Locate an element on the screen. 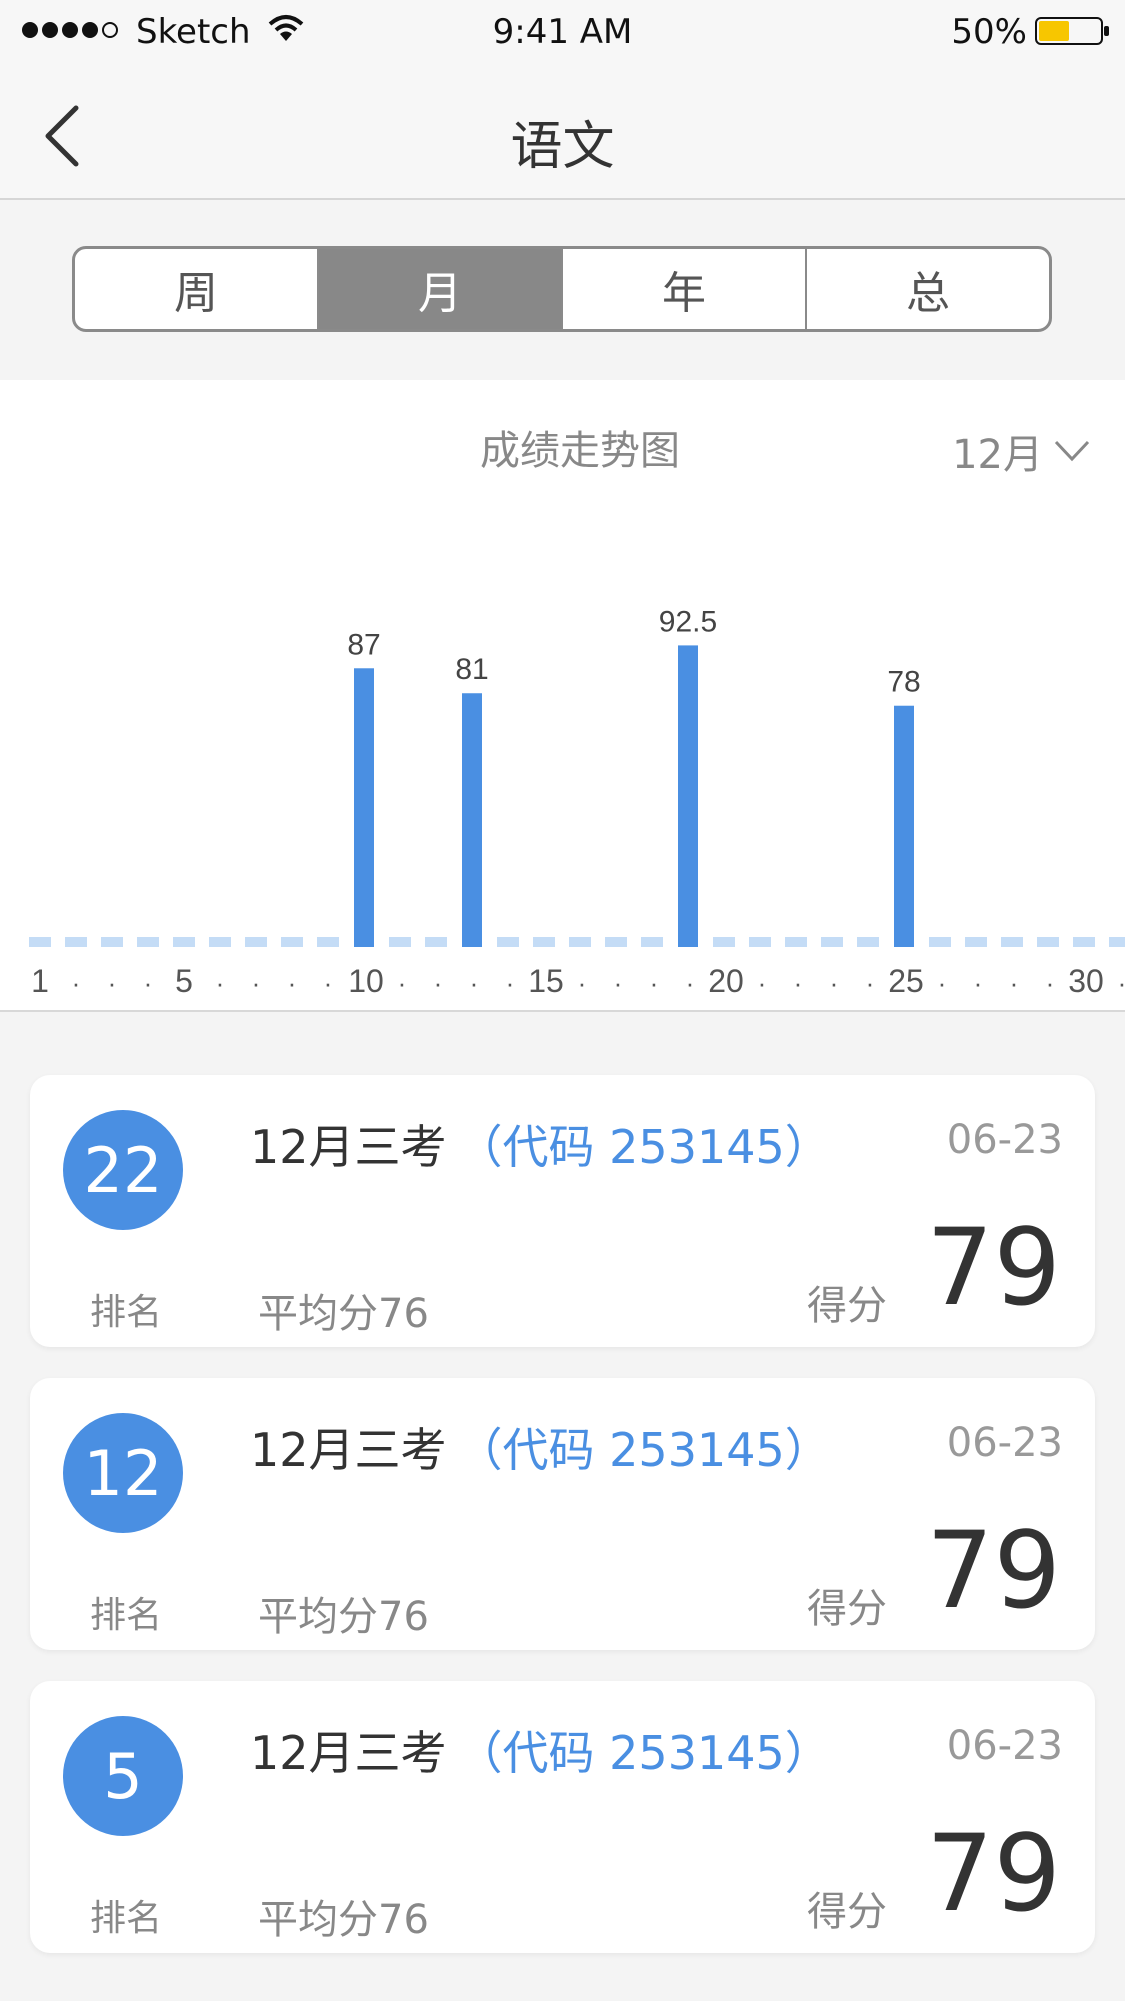 The image size is (1125, 2001). rank-badge: 22 is located at coordinates (123, 1170).